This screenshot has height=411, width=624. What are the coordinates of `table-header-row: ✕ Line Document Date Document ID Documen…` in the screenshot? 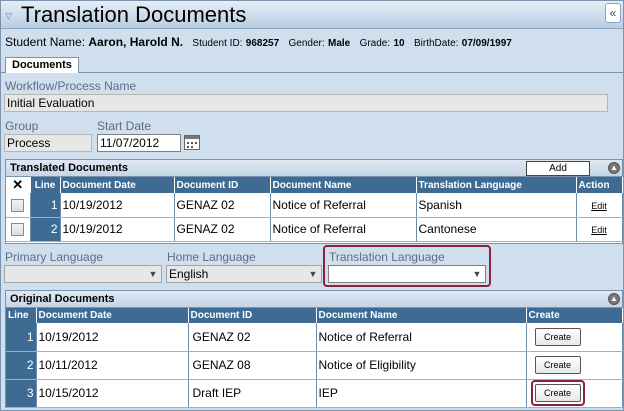 It's located at (314, 185).